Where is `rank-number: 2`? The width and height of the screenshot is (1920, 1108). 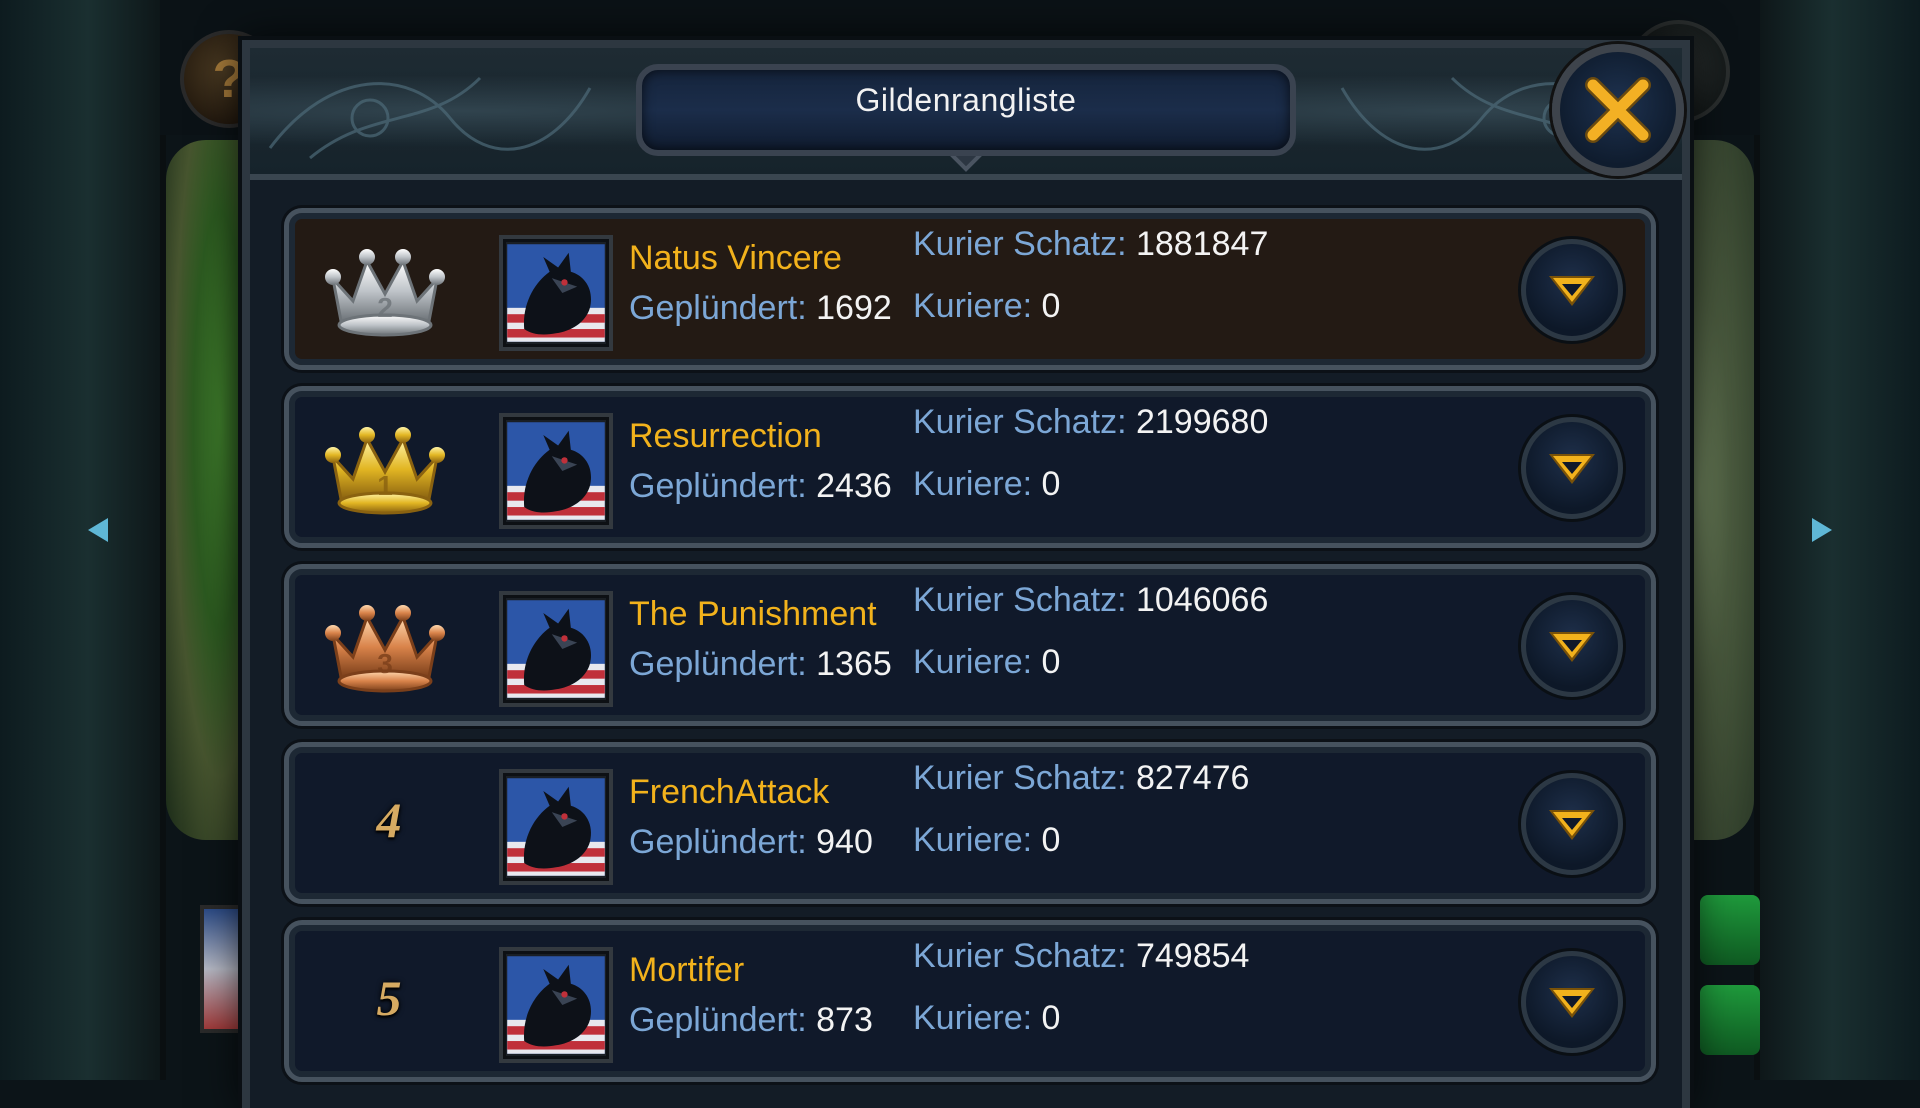 rank-number: 2 is located at coordinates (385, 307).